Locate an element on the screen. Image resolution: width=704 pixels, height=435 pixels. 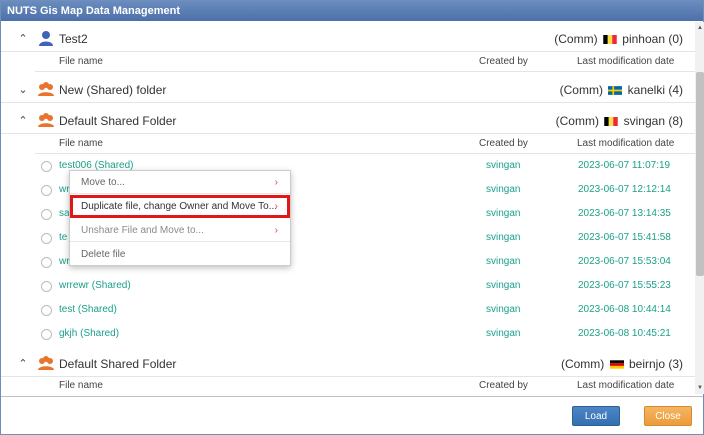
file-date: 2023-06-07 13:14:35 is located at coordinates (624, 213).